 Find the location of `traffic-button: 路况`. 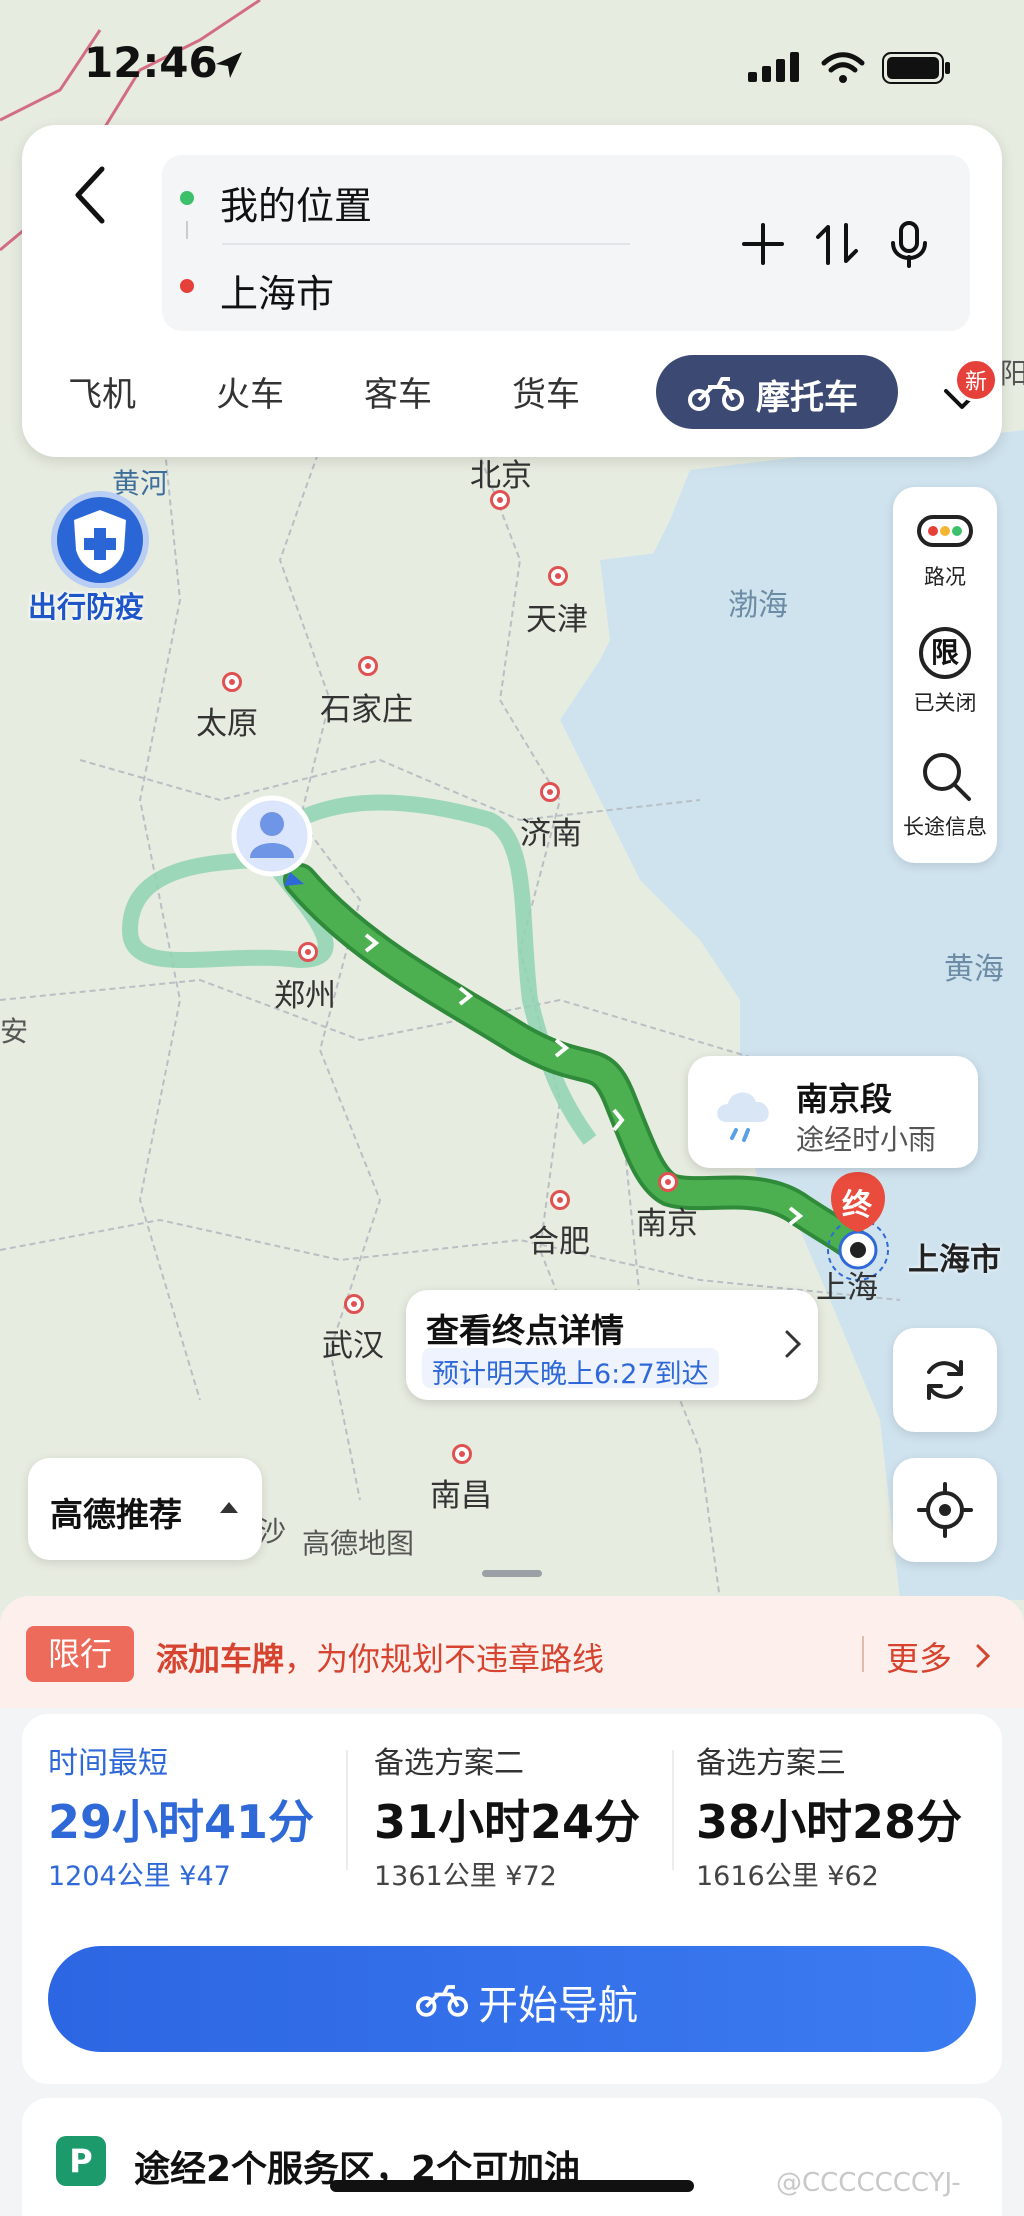

traffic-button: 路况 is located at coordinates (945, 552).